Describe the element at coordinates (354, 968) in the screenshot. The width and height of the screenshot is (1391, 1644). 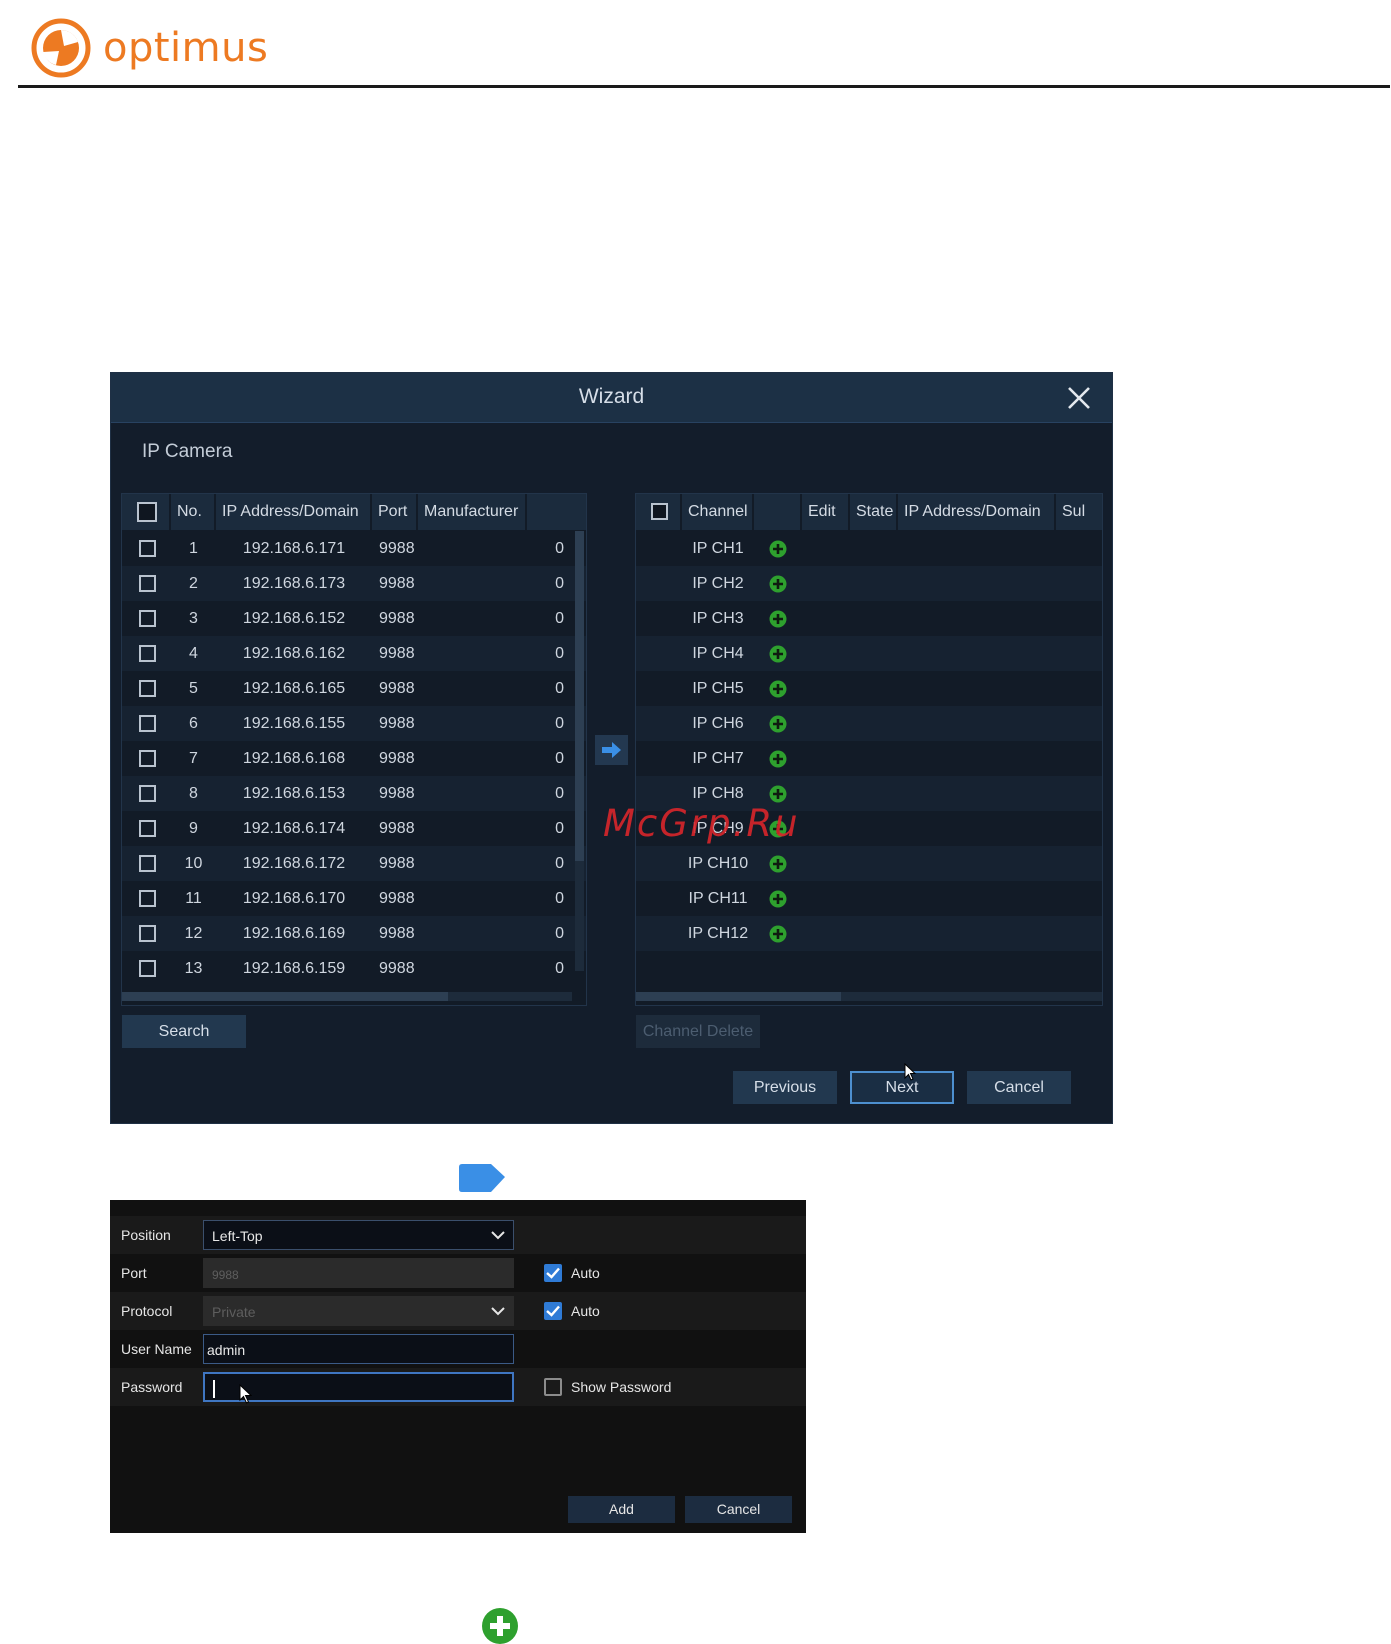
I see `table-row: 13 192.168.6.159 9988 0` at that location.